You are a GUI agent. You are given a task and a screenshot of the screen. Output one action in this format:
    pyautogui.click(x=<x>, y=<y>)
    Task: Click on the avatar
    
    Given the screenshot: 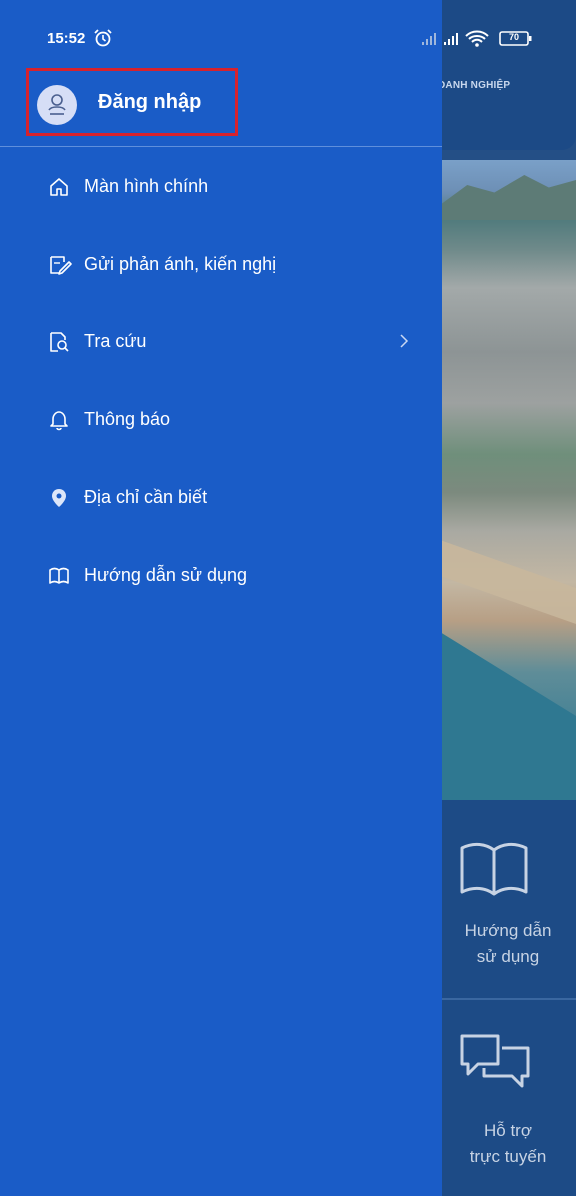 What is the action you would take?
    pyautogui.click(x=57, y=105)
    